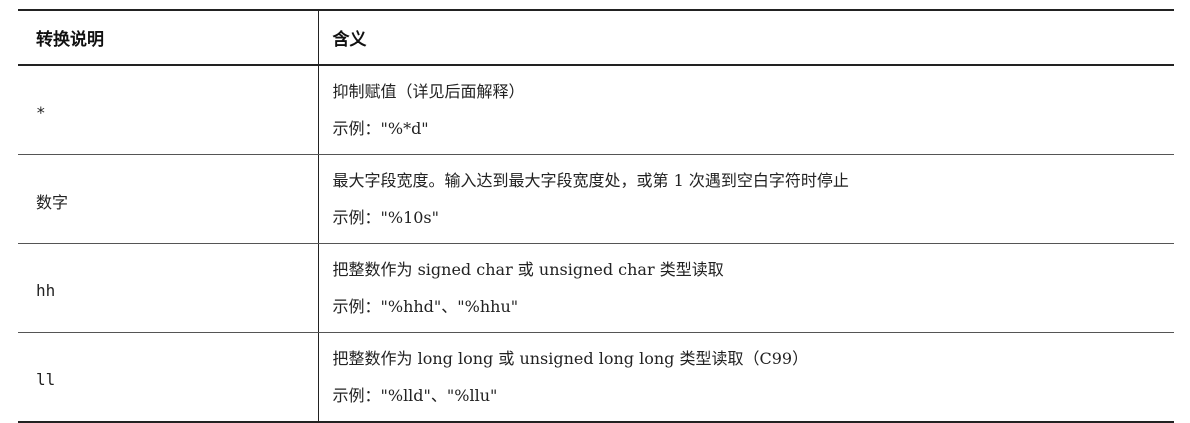  I want to click on table-header-row: 转换说明 含义, so click(596, 37).